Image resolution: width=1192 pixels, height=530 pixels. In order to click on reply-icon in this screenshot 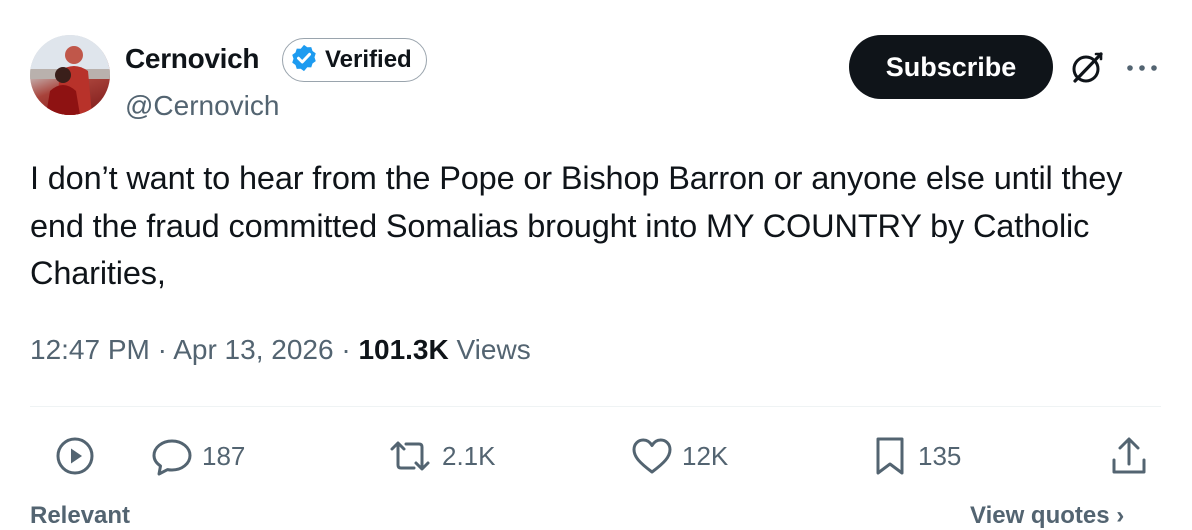, I will do `click(172, 456)`.